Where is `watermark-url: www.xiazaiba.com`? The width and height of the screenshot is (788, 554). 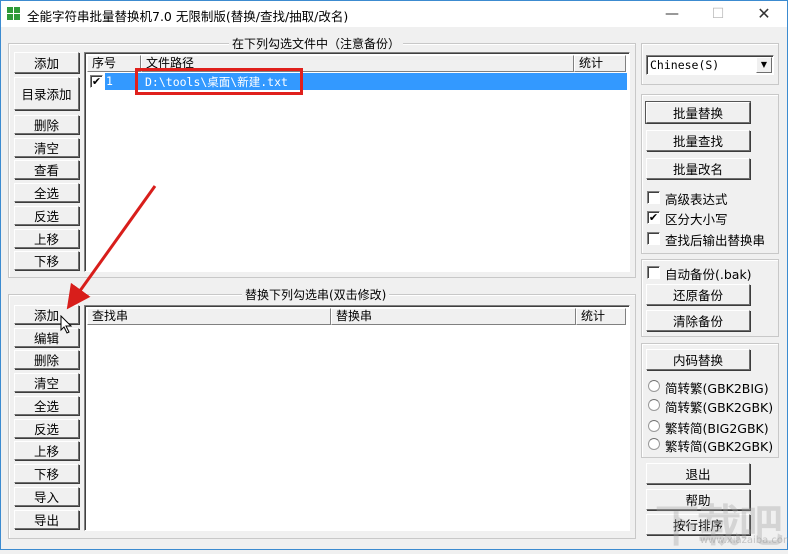 watermark-url: www.xiazaiba.com is located at coordinates (744, 540).